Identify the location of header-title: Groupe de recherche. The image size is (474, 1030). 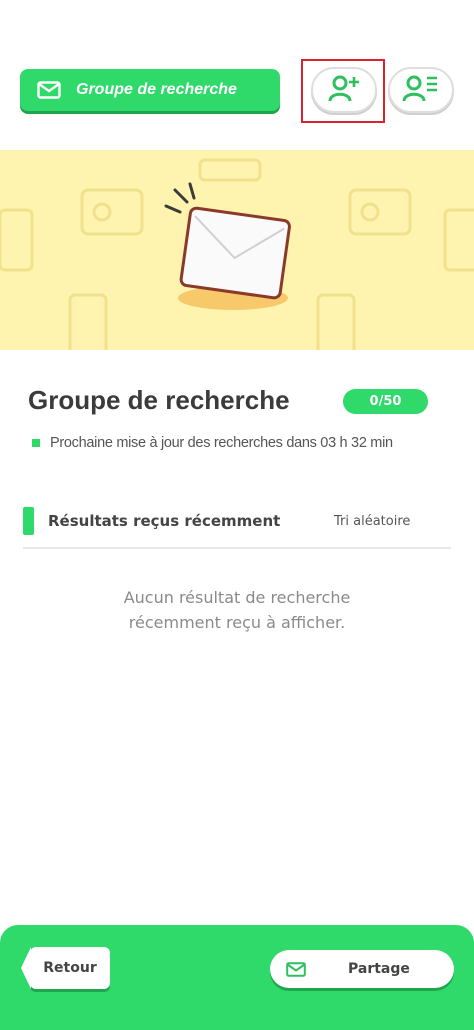
(156, 89).